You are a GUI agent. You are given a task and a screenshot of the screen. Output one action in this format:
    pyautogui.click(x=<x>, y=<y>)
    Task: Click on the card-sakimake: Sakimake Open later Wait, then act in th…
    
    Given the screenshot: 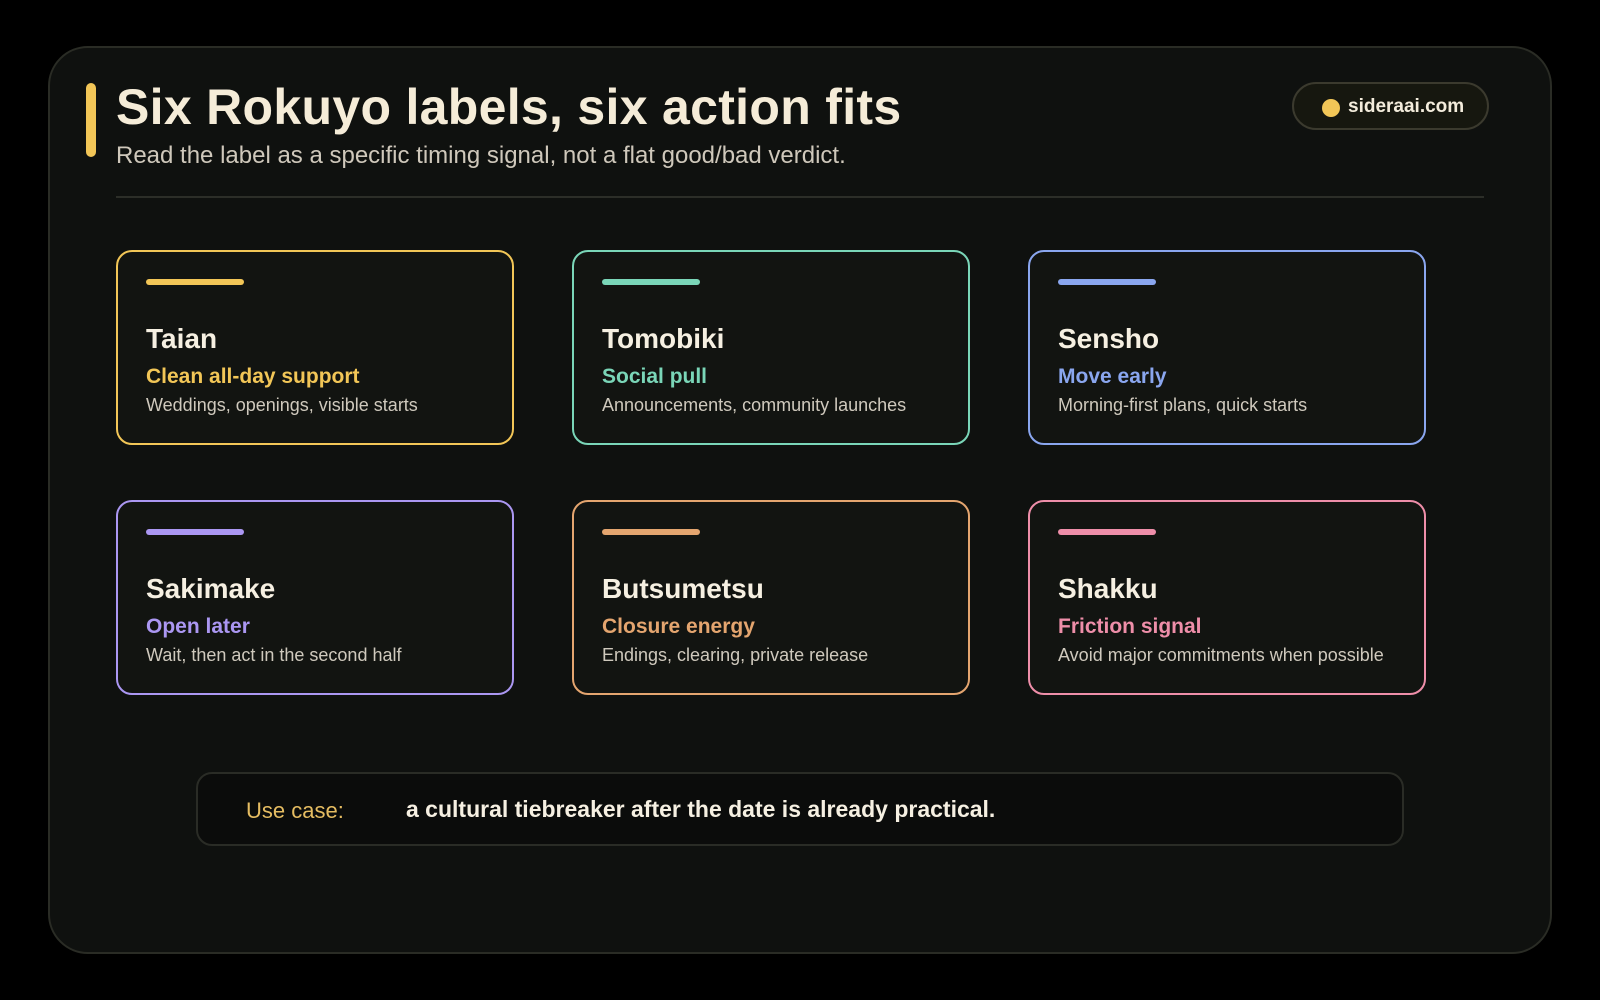 What is the action you would take?
    pyautogui.click(x=315, y=597)
    